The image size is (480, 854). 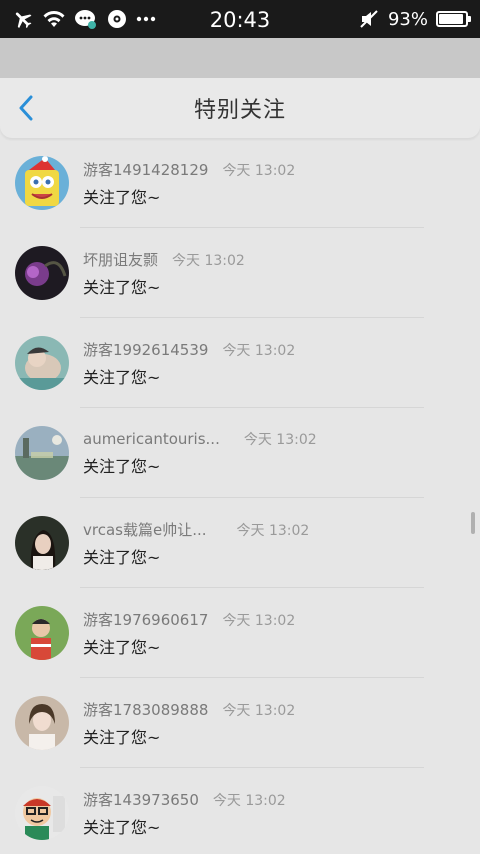 I want to click on more-dots-icon, so click(x=146, y=19).